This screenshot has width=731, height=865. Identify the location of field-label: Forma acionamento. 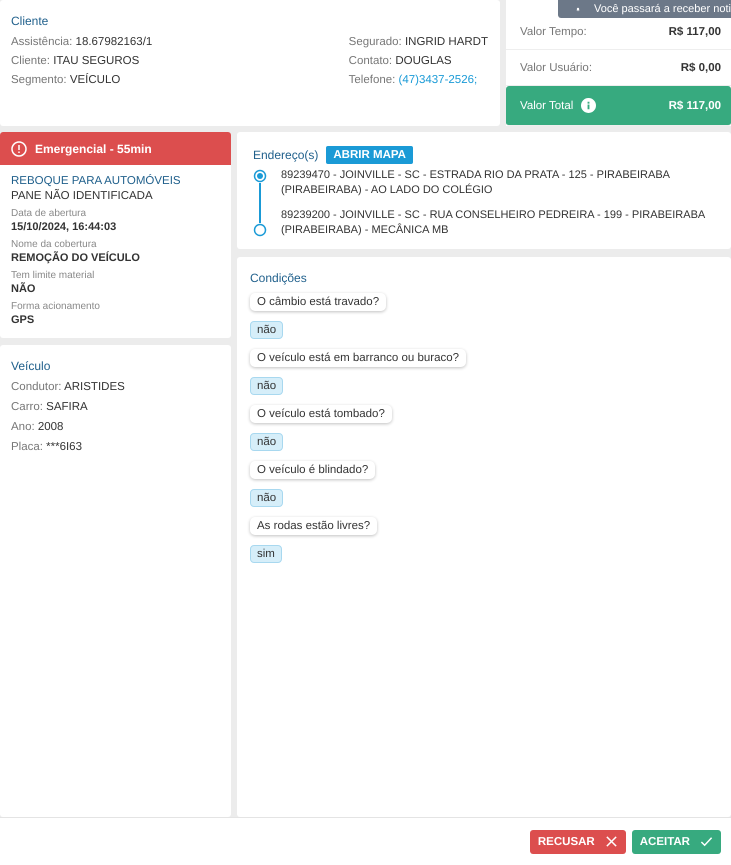
(56, 306).